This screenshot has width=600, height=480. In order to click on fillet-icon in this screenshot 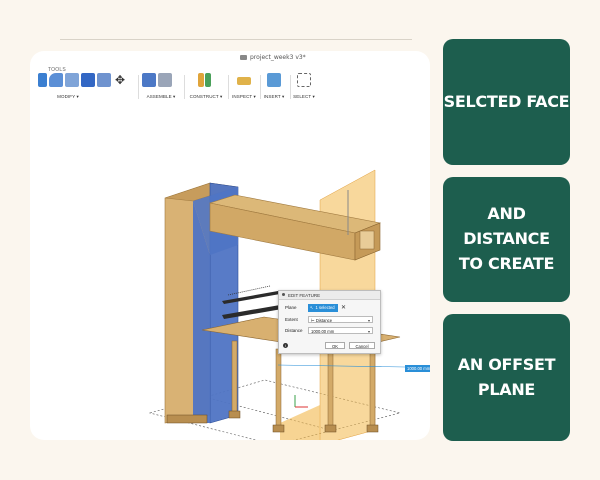, I will do `click(56, 80)`.